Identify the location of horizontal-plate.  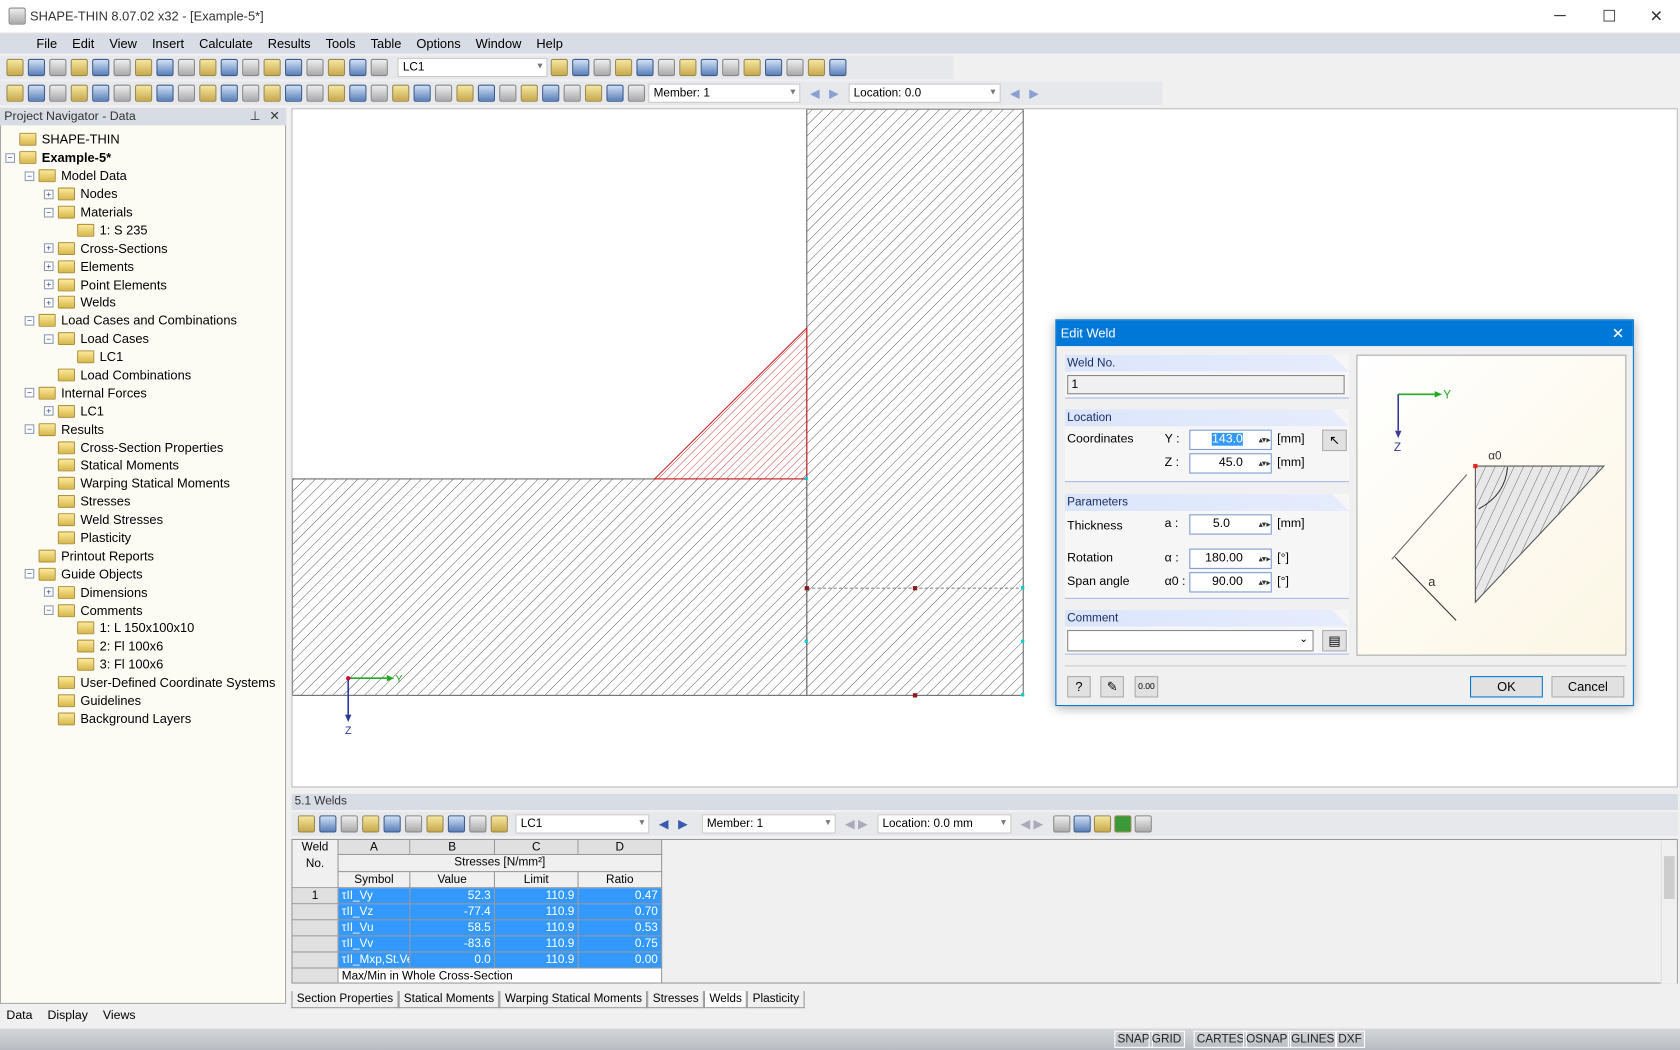
(549, 587).